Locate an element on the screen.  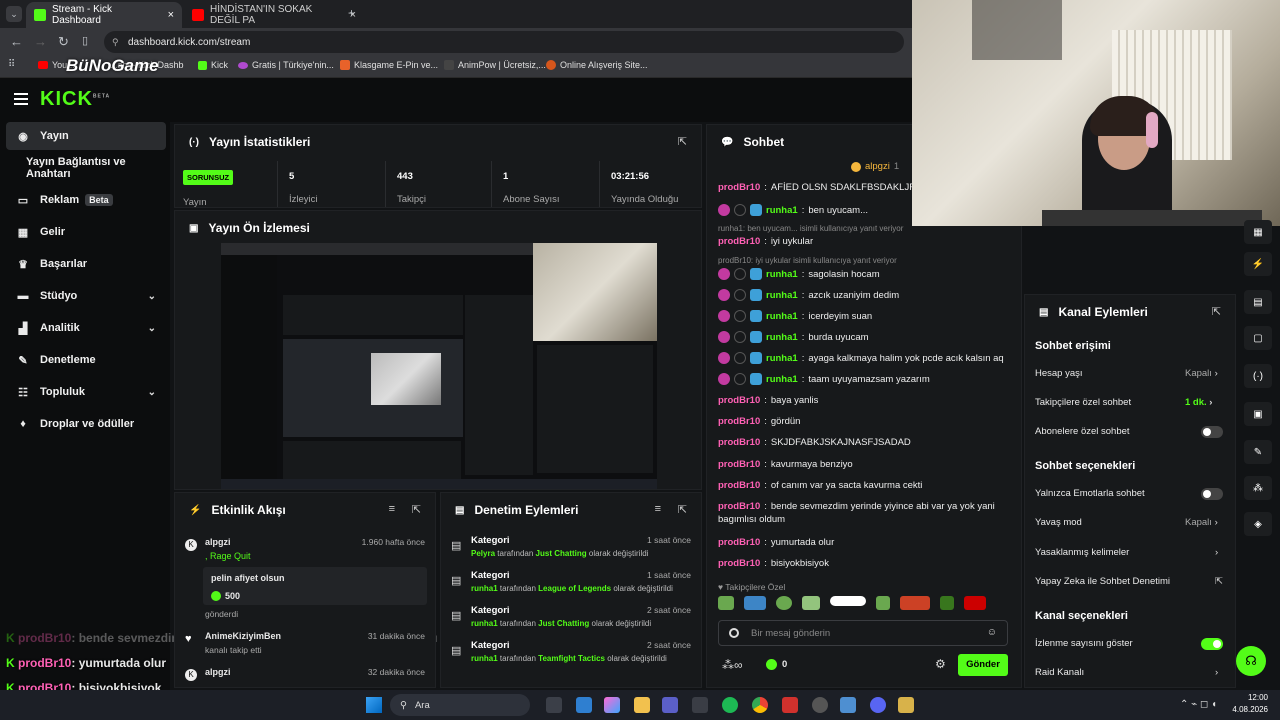
sidebar-item-yayin: ◉ Yayın is located at coordinates (86, 136).